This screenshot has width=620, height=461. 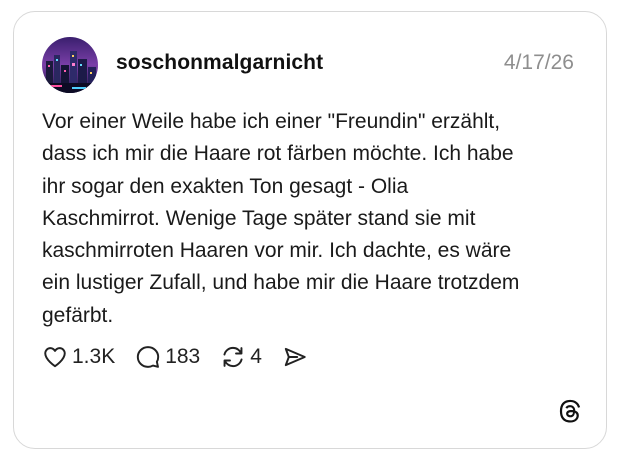 I want to click on action-bar: 1.3K 183 4, so click(x=185, y=357).